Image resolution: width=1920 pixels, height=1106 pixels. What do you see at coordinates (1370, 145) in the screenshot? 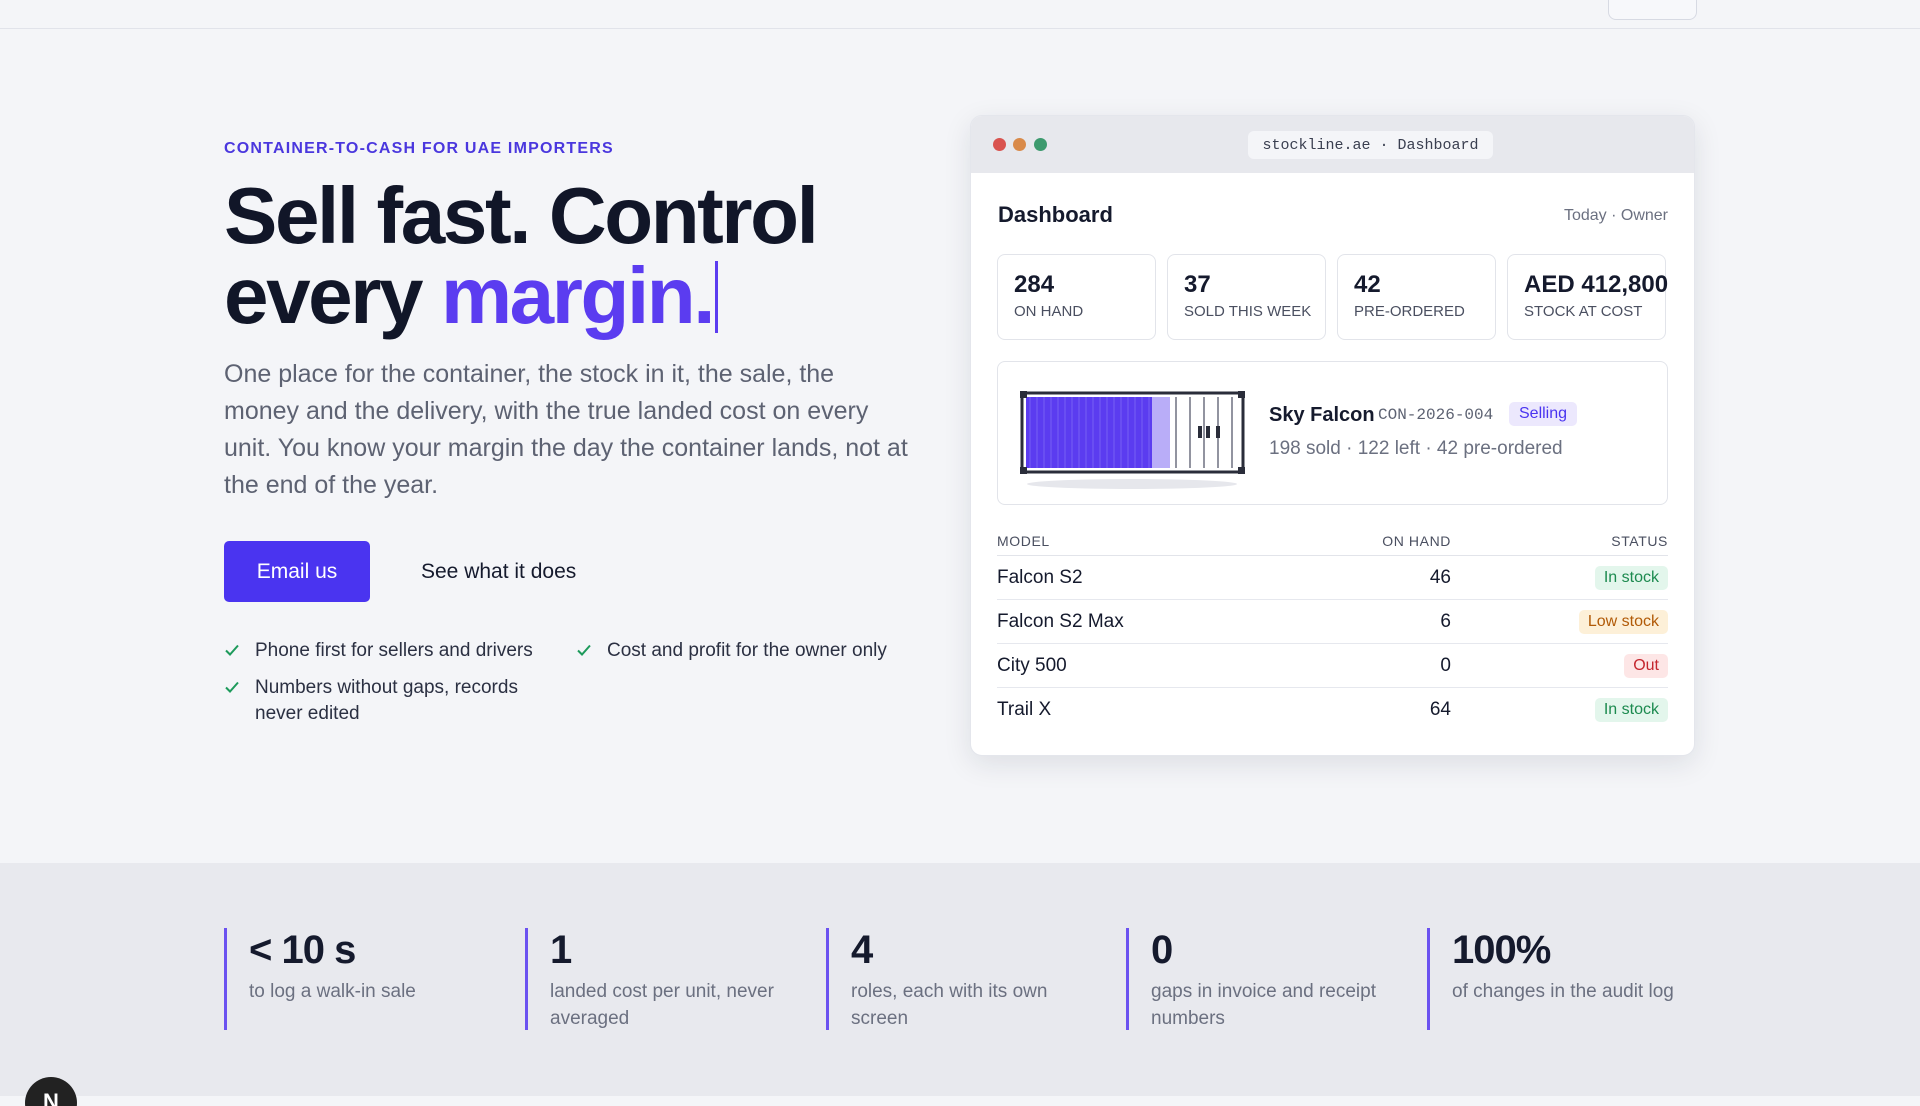
I see `address-bar: stockline.ae · Dashboard` at bounding box center [1370, 145].